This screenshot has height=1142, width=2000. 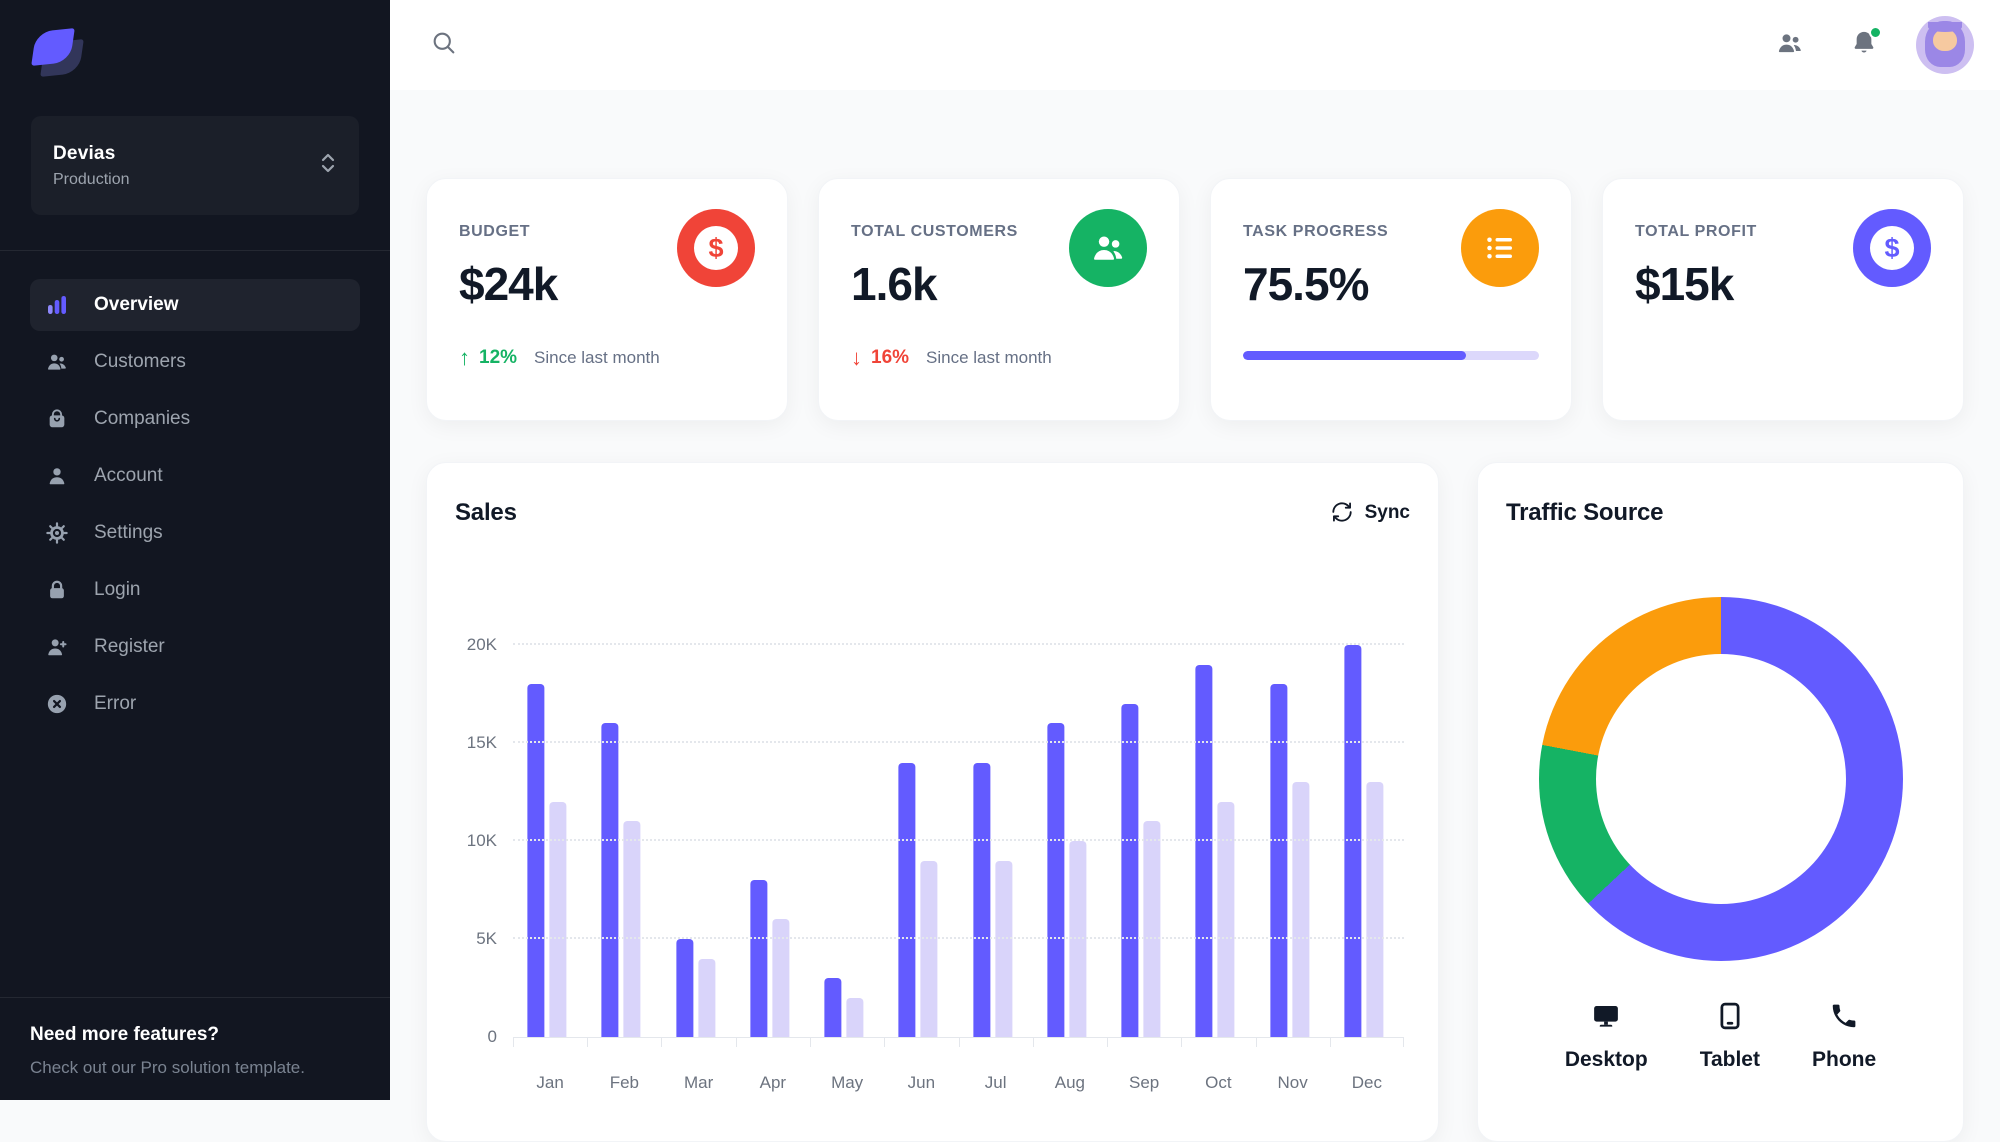 What do you see at coordinates (195, 305) in the screenshot?
I see `sidebar-item-overview: Overview` at bounding box center [195, 305].